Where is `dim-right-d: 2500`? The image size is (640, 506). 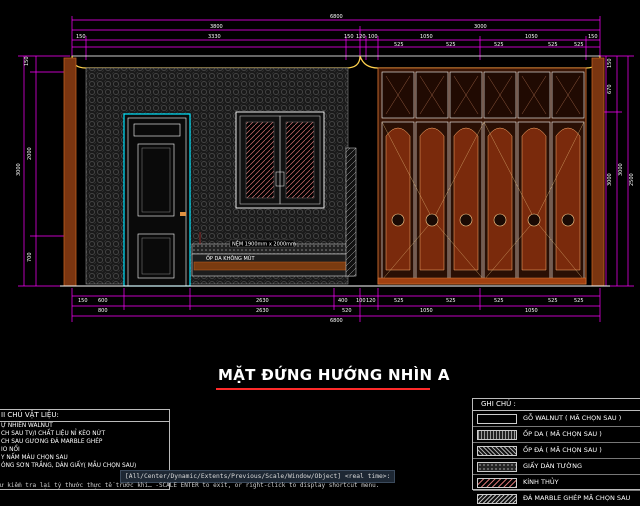
dim-right-d: 2500 is located at coordinates (632, 179).